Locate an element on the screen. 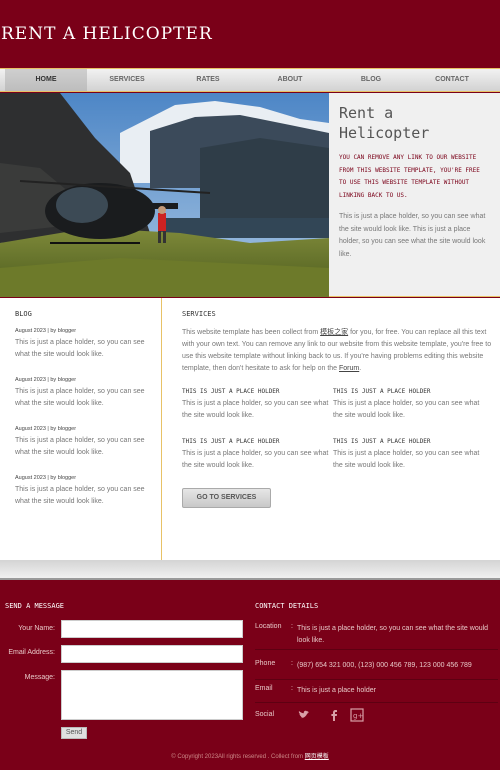 The height and width of the screenshot is (770, 500). hero-title-line-1: Rent a is located at coordinates (366, 113).